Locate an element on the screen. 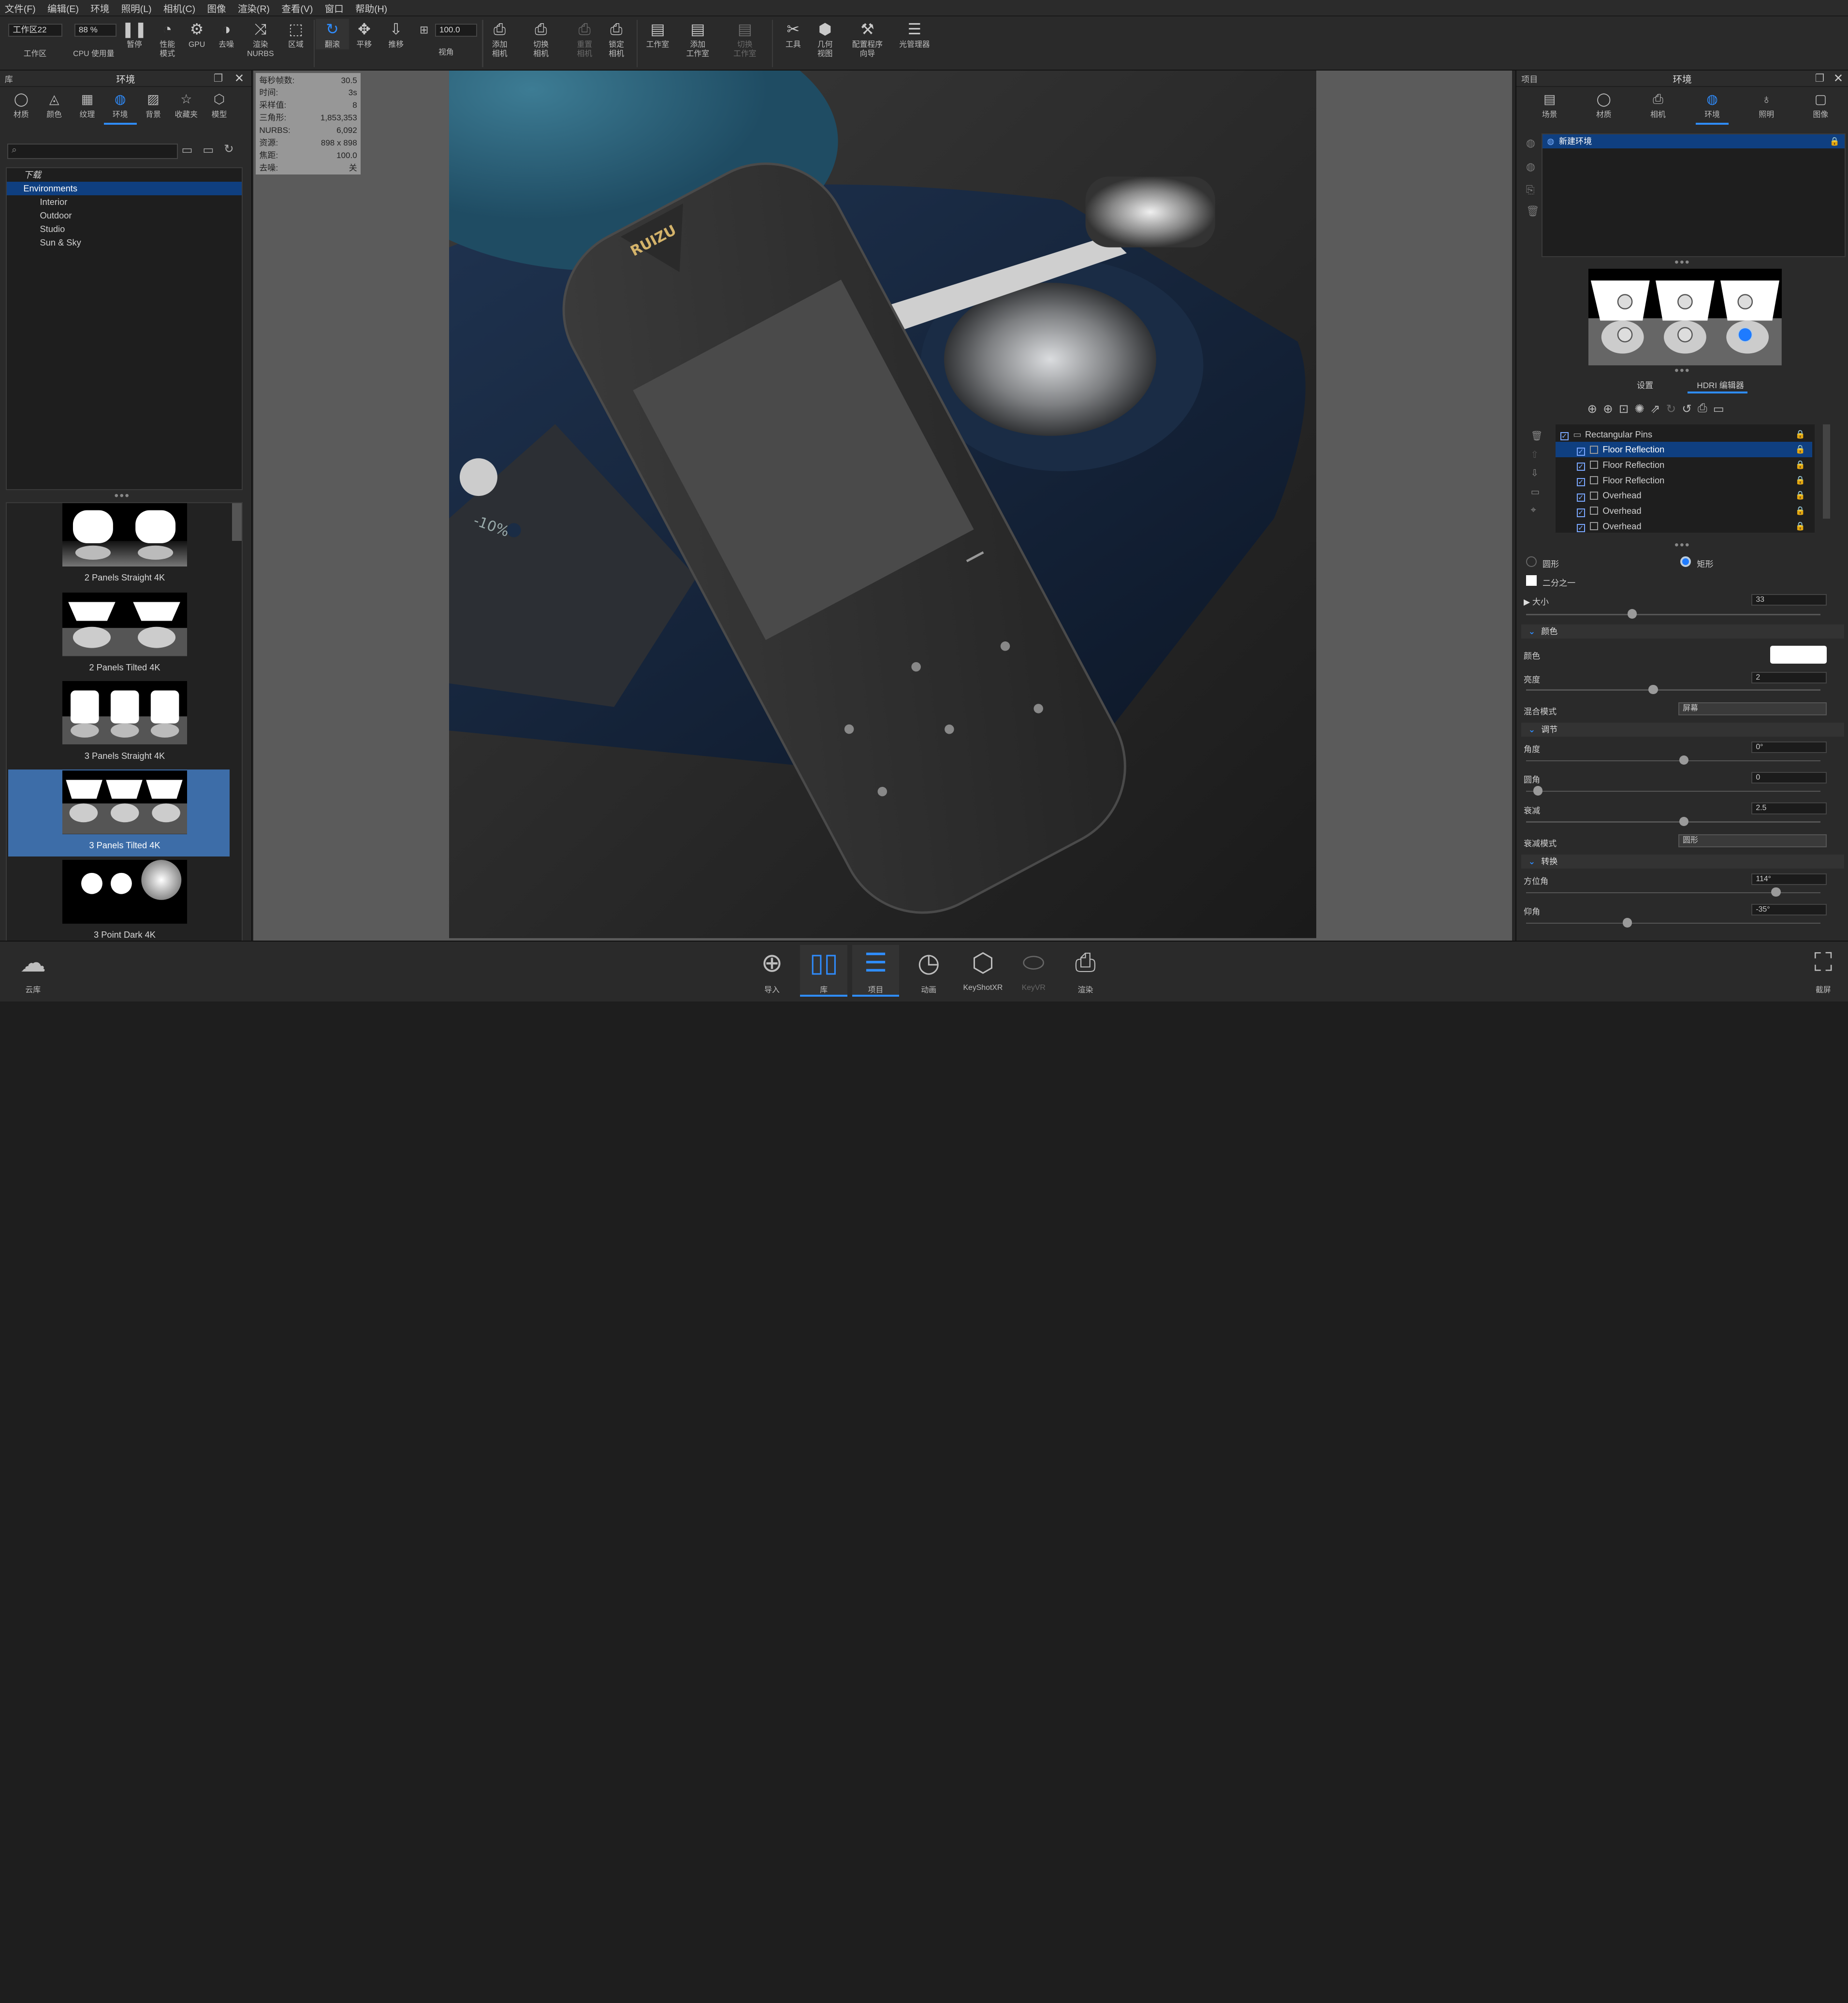  folder-icon: ▭ is located at coordinates (1718, 409).